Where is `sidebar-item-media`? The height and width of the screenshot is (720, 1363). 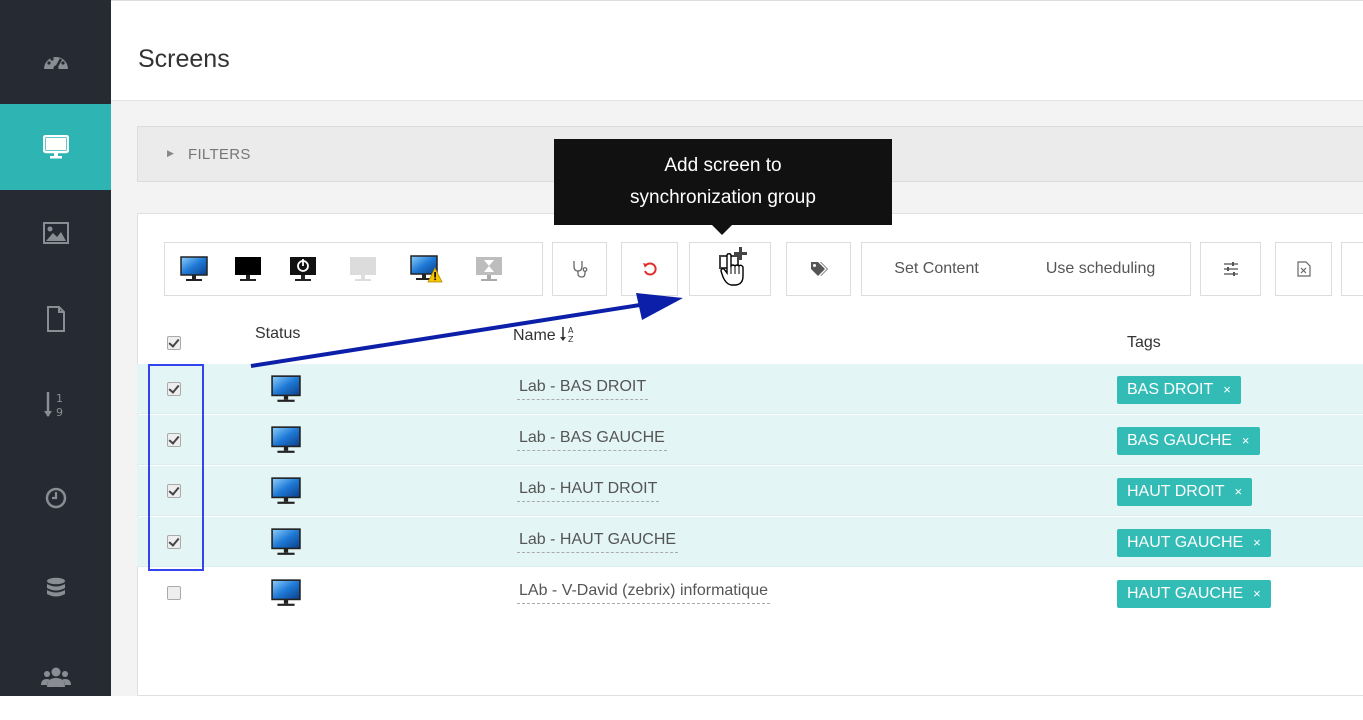
sidebar-item-media is located at coordinates (55, 233).